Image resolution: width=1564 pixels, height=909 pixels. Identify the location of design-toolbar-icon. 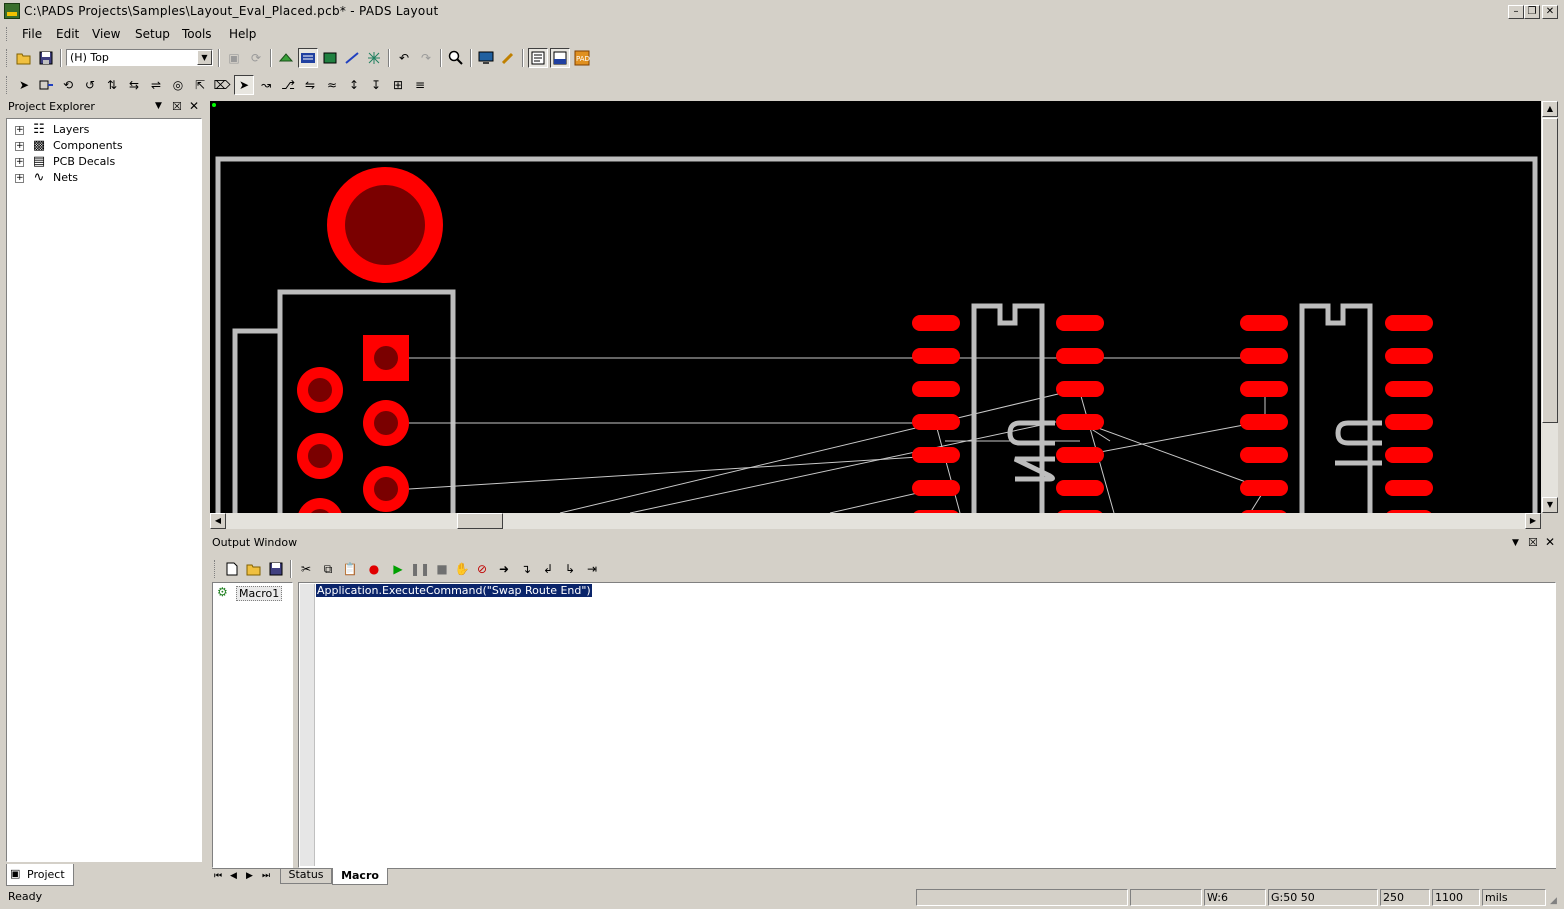
(308, 58).